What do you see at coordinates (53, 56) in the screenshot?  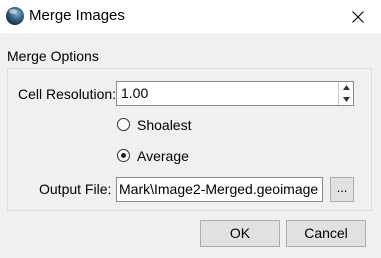 I see `group-title: Merge Options` at bounding box center [53, 56].